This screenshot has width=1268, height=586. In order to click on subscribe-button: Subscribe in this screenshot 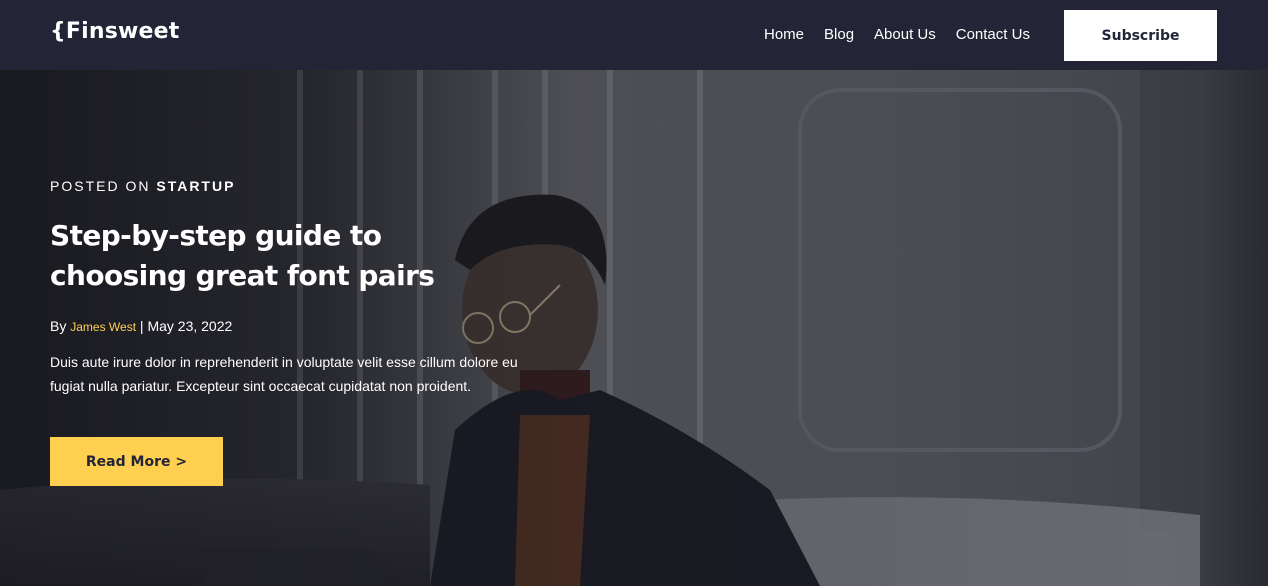, I will do `click(1140, 35)`.